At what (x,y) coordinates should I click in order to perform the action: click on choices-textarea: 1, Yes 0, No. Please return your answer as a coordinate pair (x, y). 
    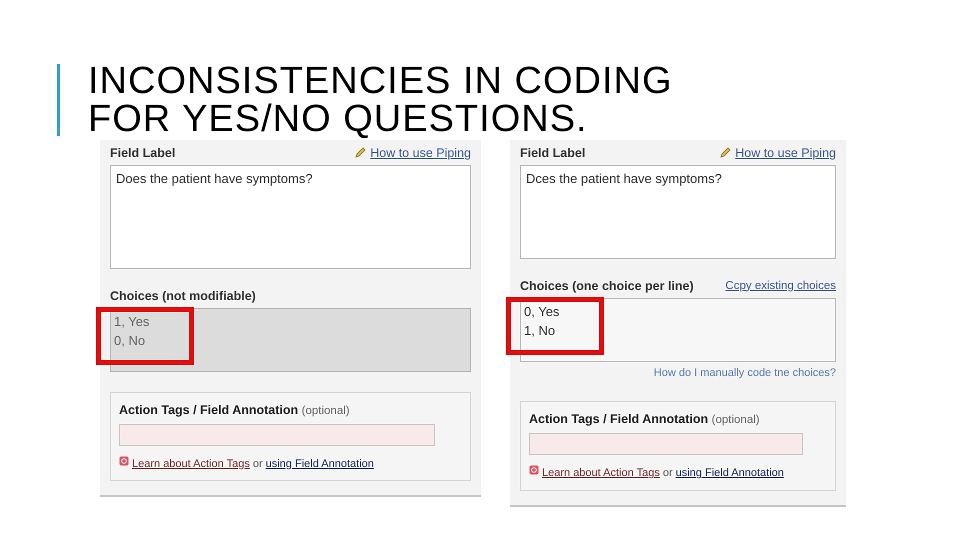
    Looking at the image, I should click on (290, 340).